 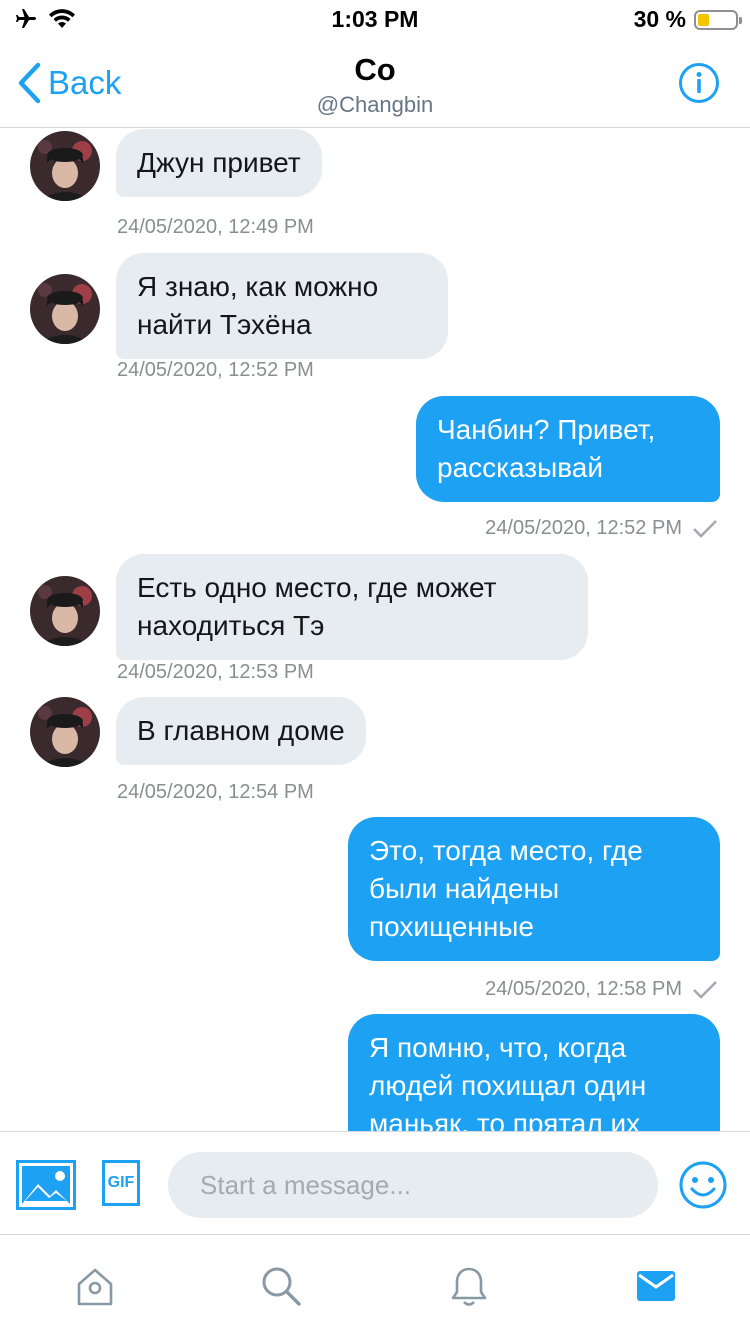 I want to click on message-bubble-incoming: Джун привет, so click(x=219, y=163).